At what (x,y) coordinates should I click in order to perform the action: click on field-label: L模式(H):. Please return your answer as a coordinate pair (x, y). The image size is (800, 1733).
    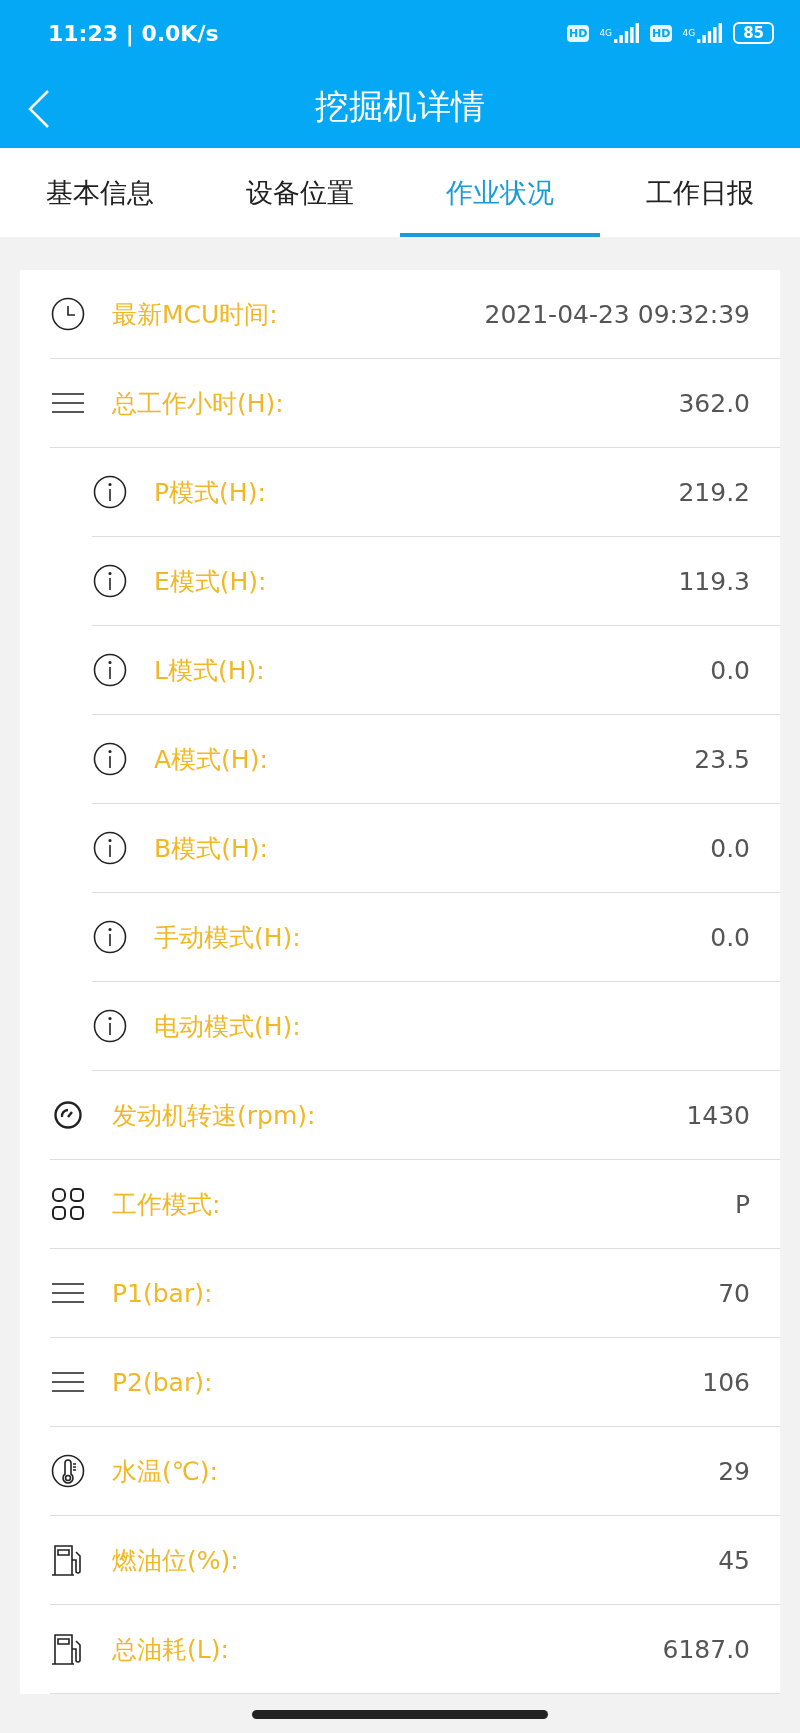
    Looking at the image, I should click on (209, 670).